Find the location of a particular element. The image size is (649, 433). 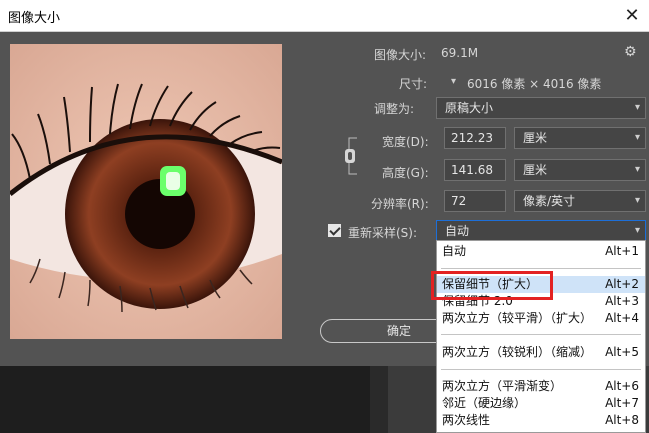

image-size-label: 图像大小: is located at coordinates (400, 55).